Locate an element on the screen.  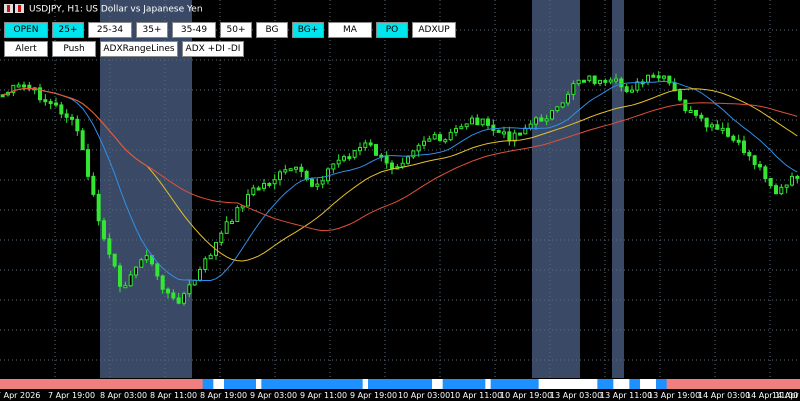
chart-title: USDJPY, H1: US Dollar vs Japanese Yen is located at coordinates (103, 9).